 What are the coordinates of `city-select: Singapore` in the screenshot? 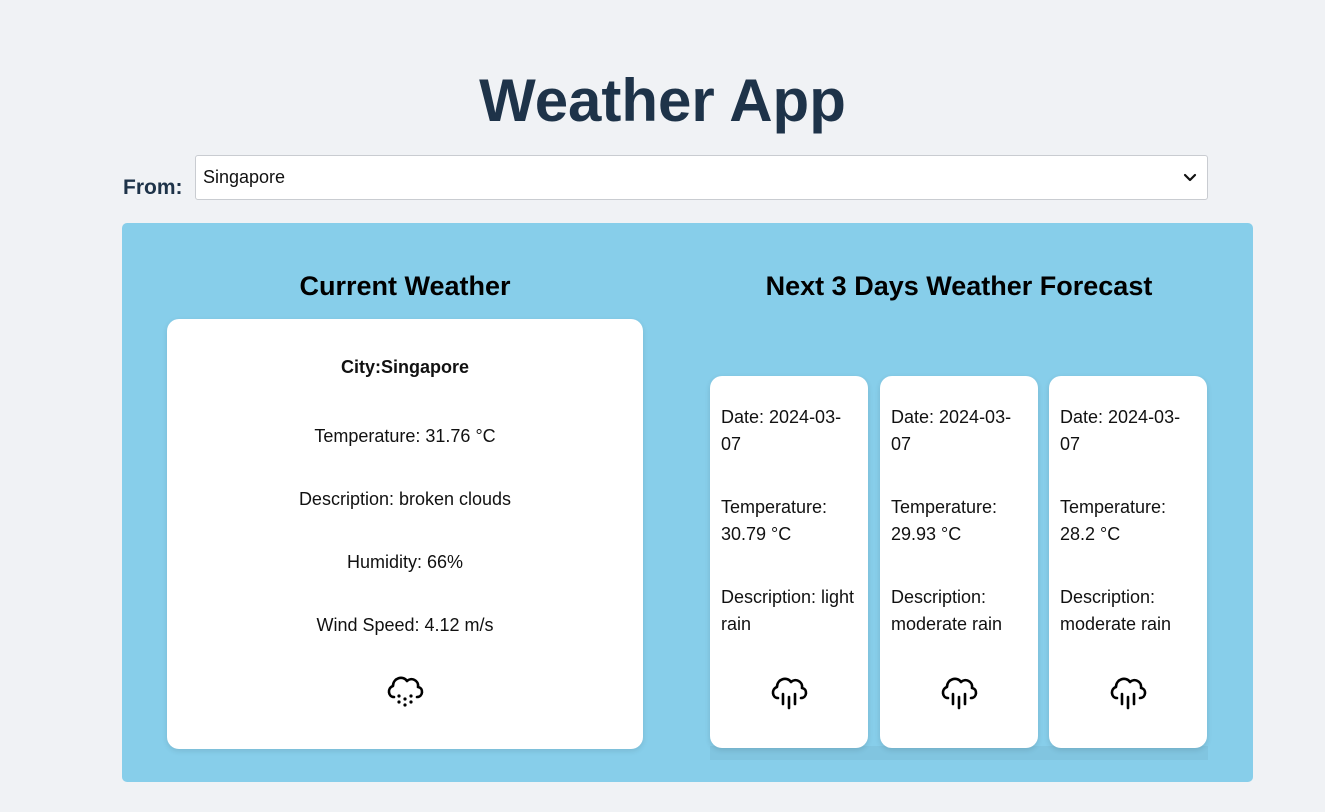 It's located at (701, 177).